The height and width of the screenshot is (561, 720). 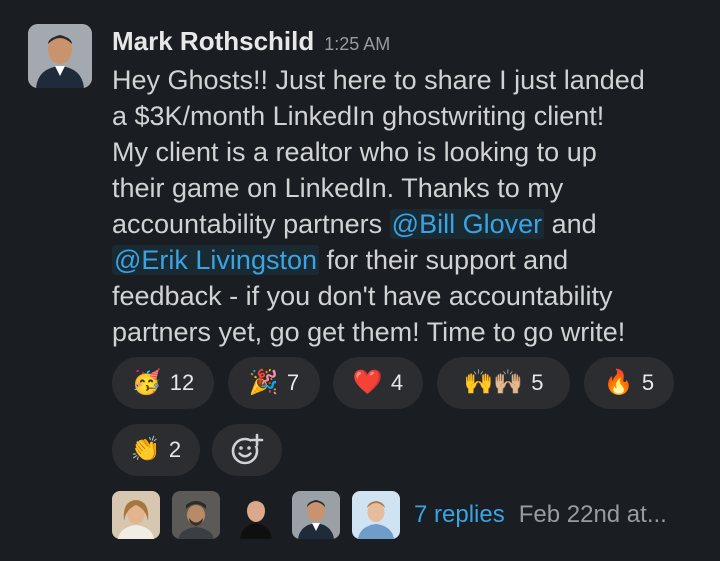 I want to click on mention-bill-glover: @Bill Glover, so click(x=467, y=224).